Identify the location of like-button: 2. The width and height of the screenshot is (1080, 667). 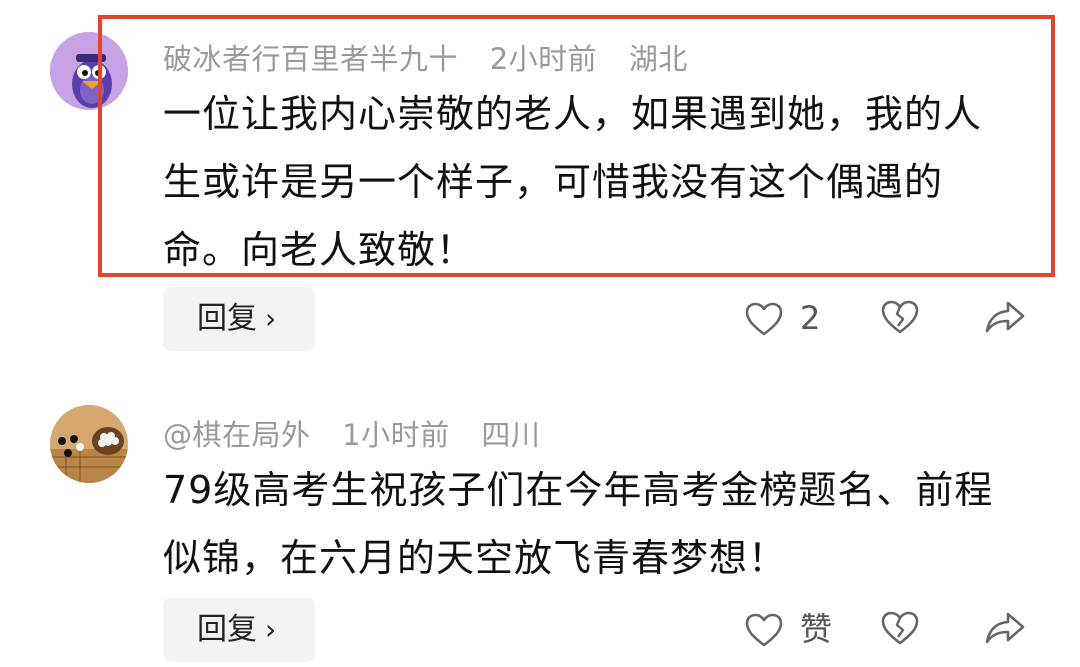
(804, 319).